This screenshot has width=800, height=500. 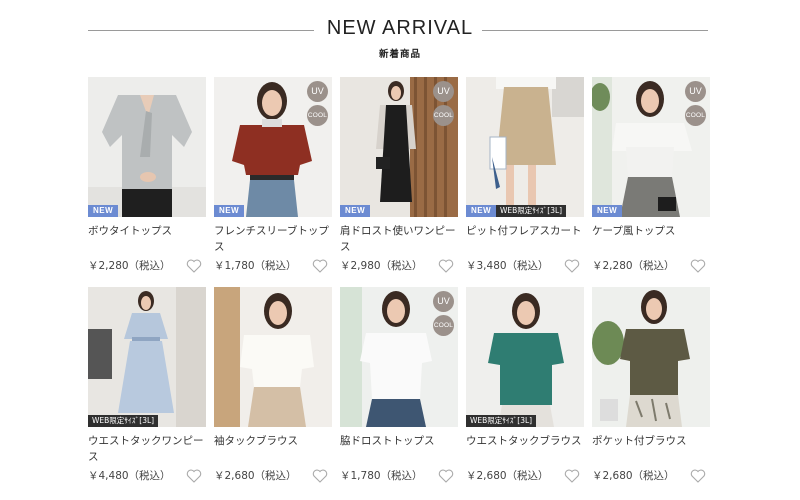 I want to click on price-row: ￥4,480（税込）, so click(x=147, y=476).